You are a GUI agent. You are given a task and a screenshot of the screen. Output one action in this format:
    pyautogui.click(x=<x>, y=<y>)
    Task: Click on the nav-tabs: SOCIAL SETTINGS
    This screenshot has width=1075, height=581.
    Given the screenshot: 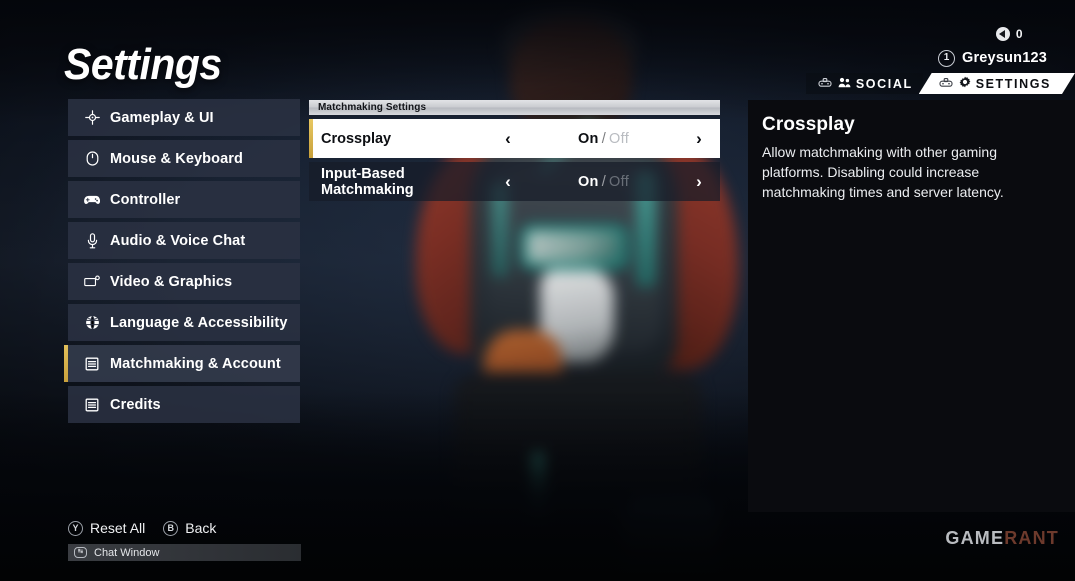 What is the action you would take?
    pyautogui.click(x=910, y=83)
    